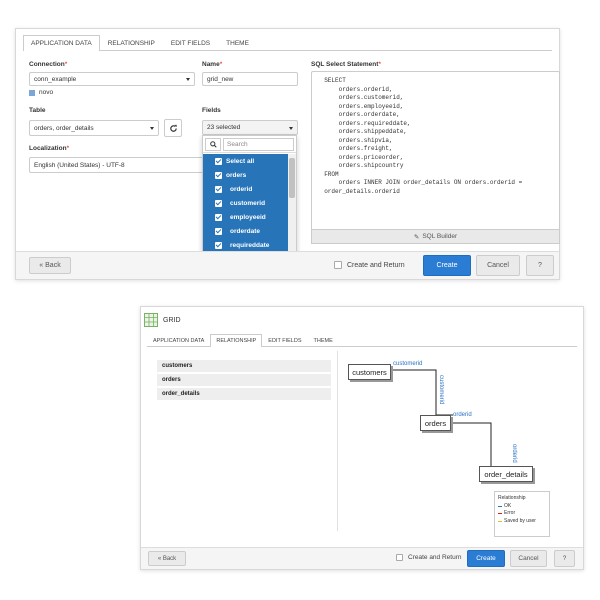 This screenshot has height=600, width=600. I want to click on diagram-node-orders: orders, so click(435, 423).